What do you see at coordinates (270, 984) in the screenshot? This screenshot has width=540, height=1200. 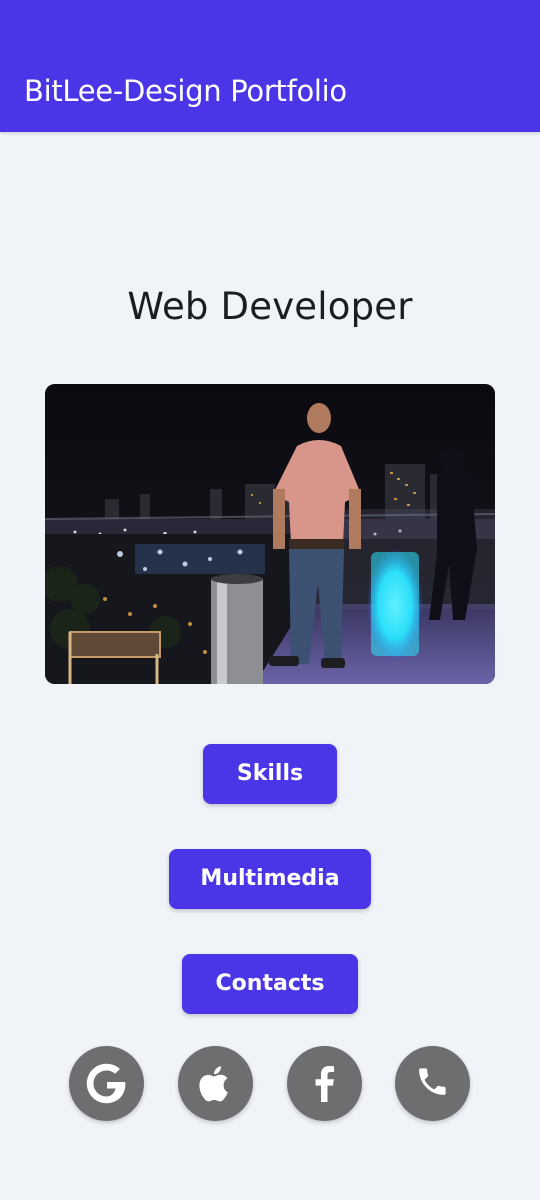 I see `contacts-button: Contacts` at bounding box center [270, 984].